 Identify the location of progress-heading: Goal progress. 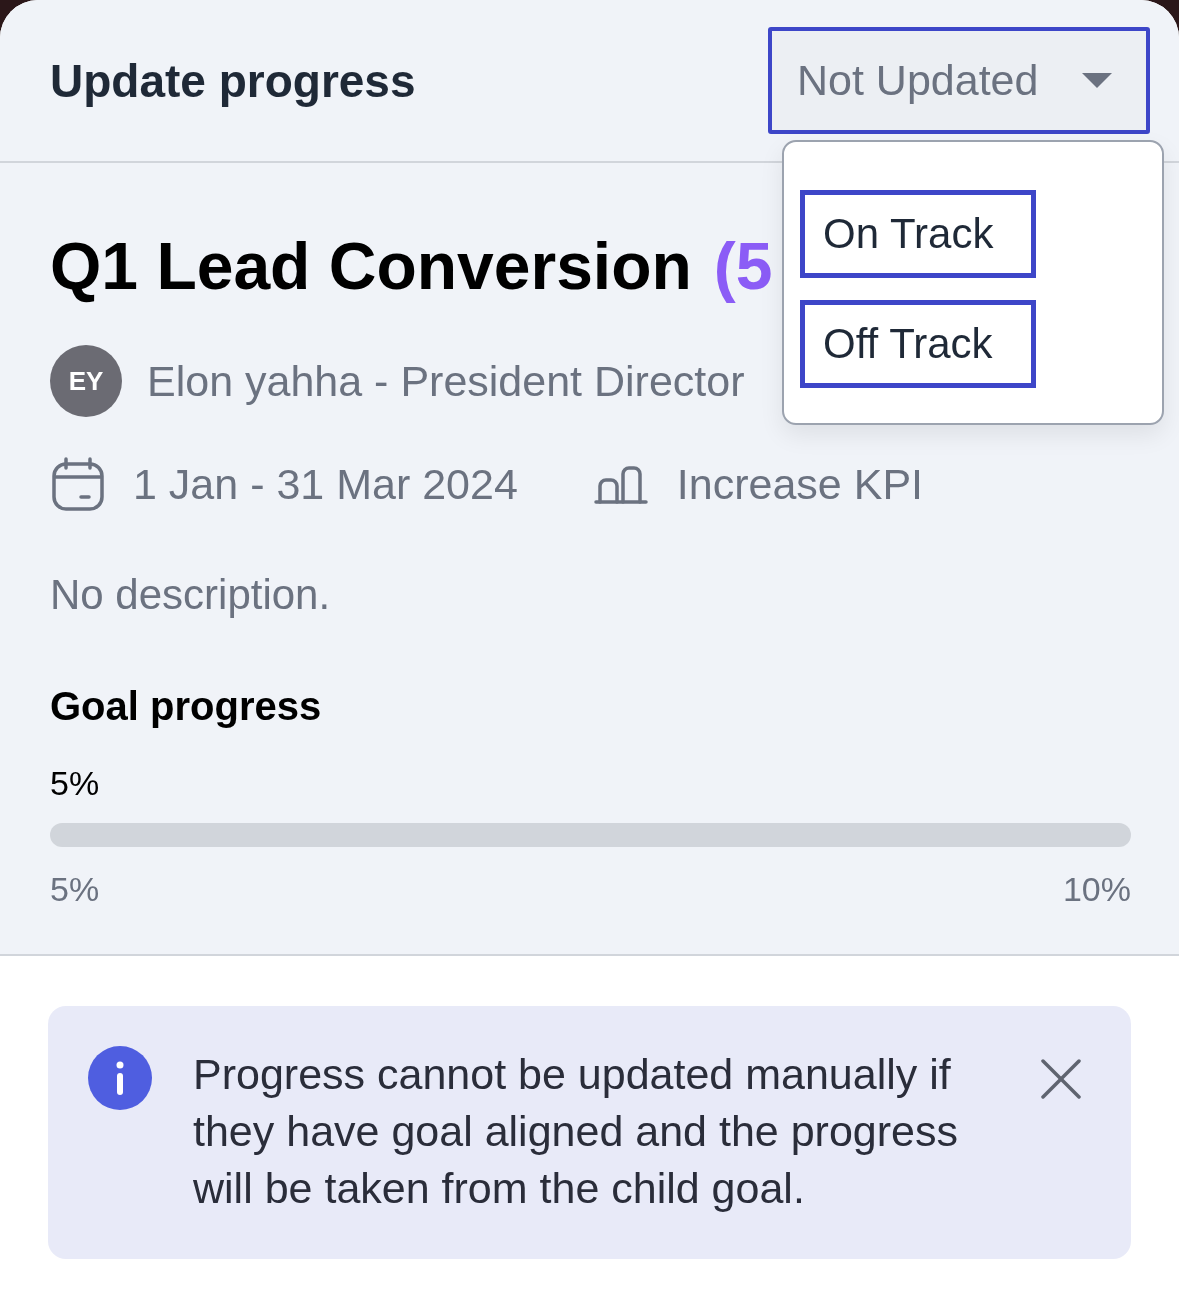
(186, 706).